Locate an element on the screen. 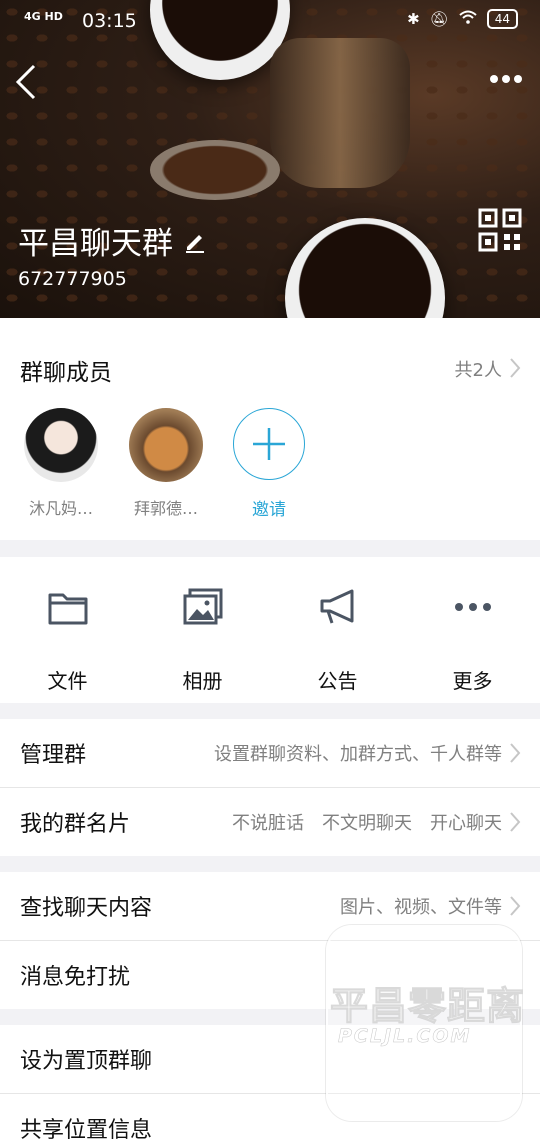  more-options-button is located at coordinates (506, 79).